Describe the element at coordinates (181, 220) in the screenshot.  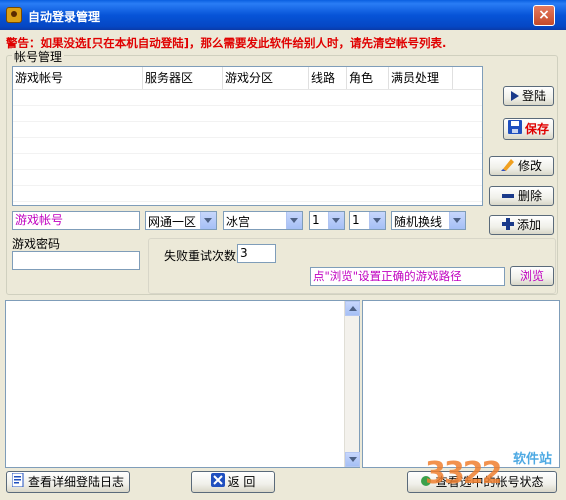
I see `server-area-select: 网通一区` at that location.